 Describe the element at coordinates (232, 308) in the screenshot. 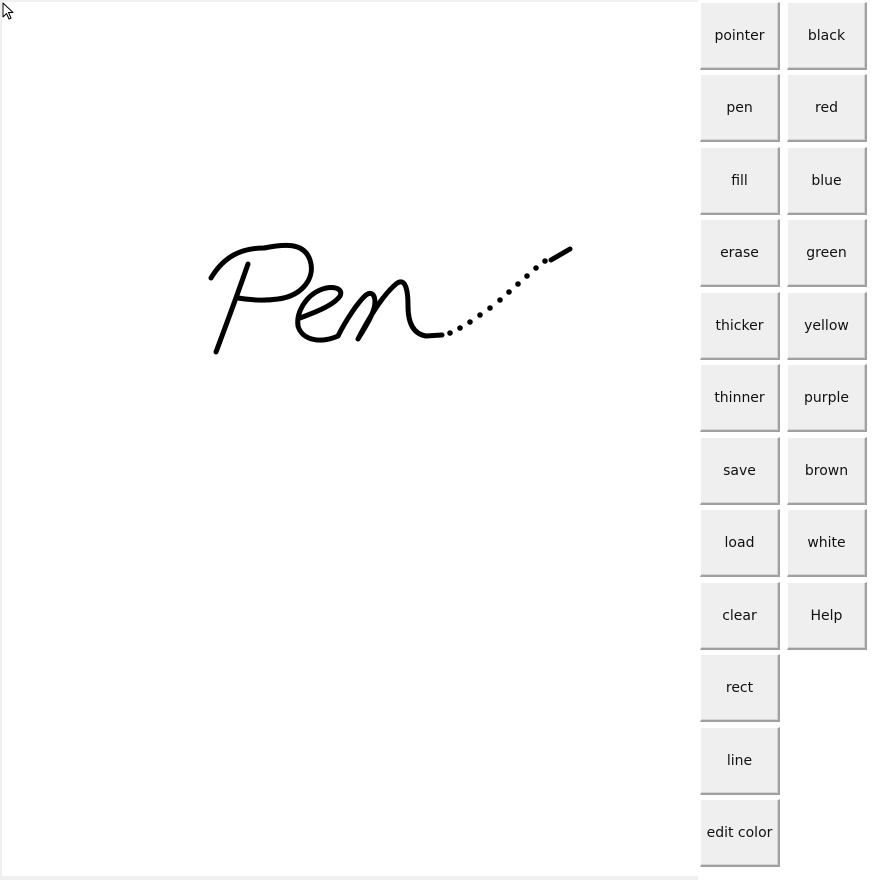

I see `stroke-p-stem` at that location.